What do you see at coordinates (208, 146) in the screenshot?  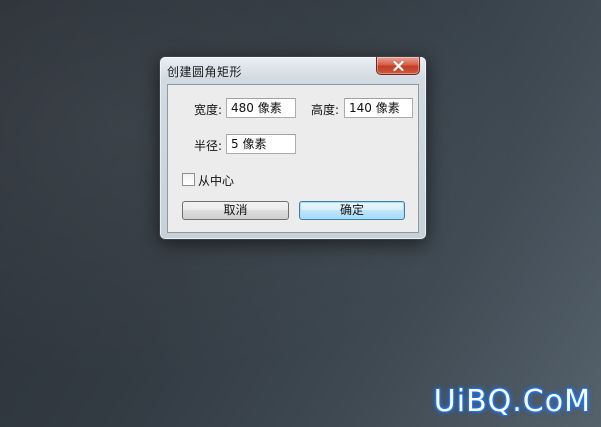 I see `radius-label: 半径:` at bounding box center [208, 146].